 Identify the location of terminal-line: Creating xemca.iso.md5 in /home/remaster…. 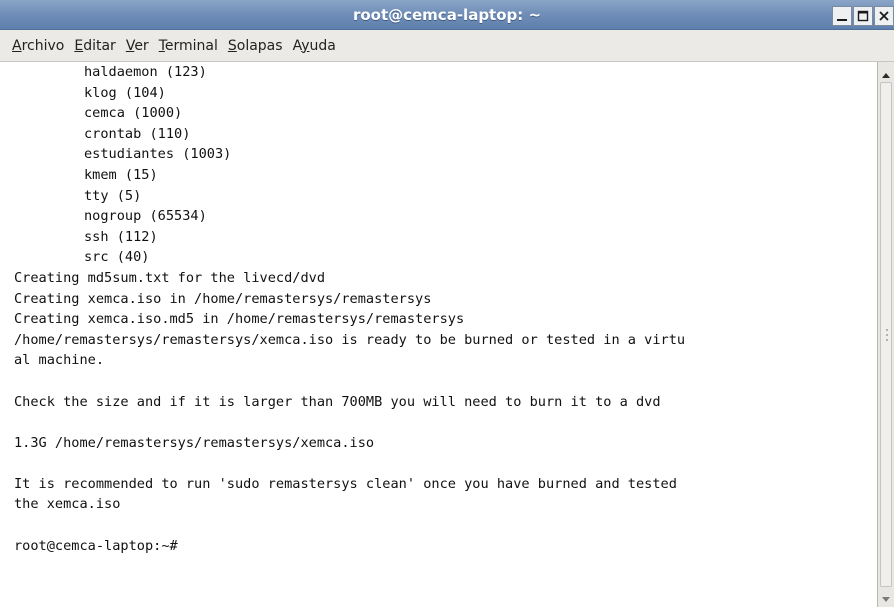
(239, 319).